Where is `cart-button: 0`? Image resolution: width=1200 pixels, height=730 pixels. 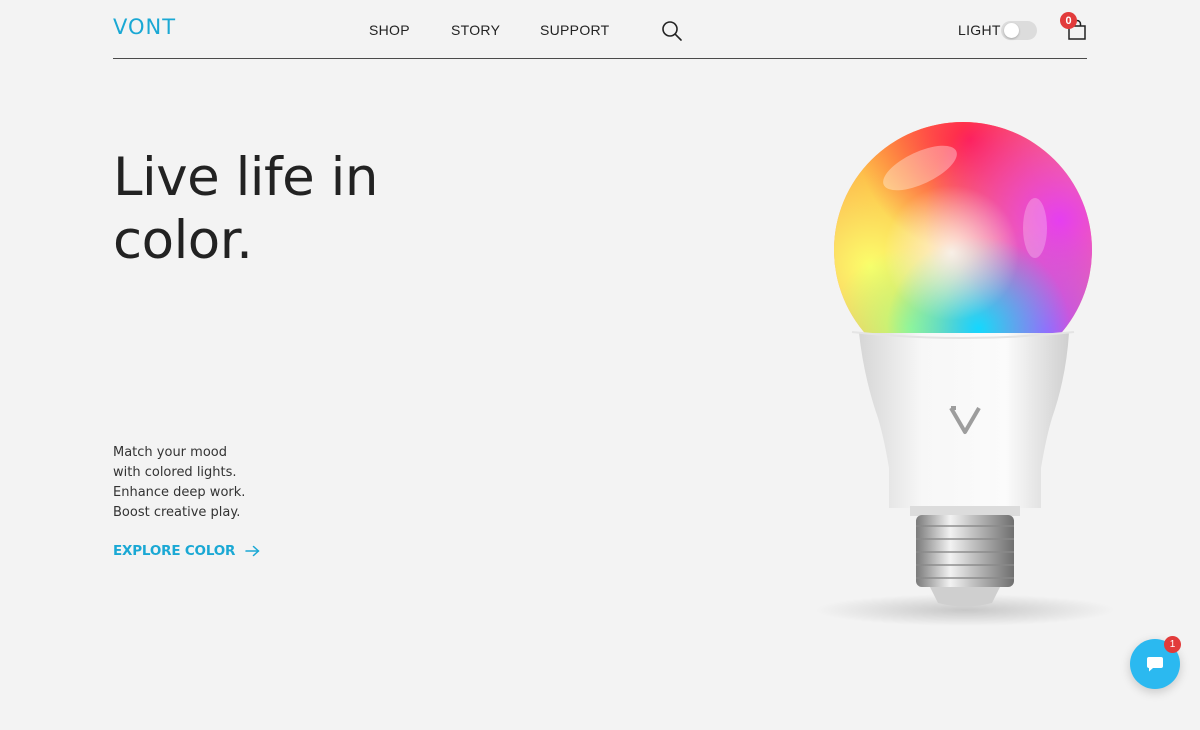 cart-button: 0 is located at coordinates (1075, 27).